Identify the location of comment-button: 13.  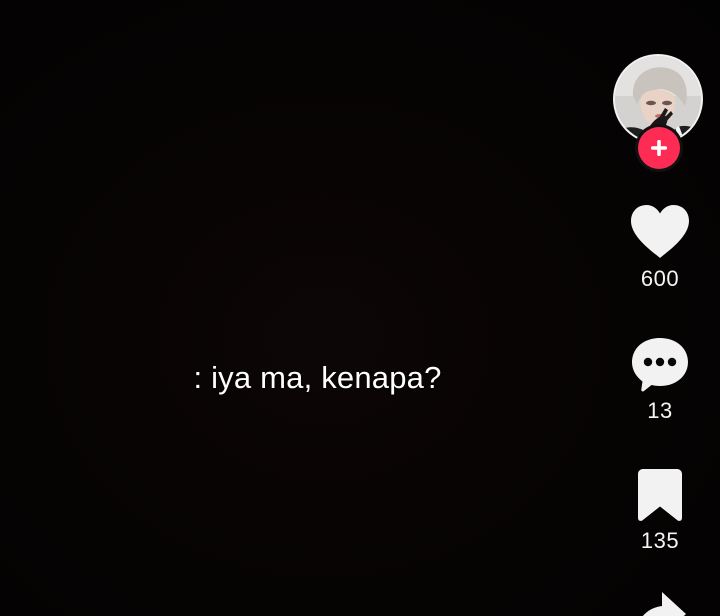
(660, 380).